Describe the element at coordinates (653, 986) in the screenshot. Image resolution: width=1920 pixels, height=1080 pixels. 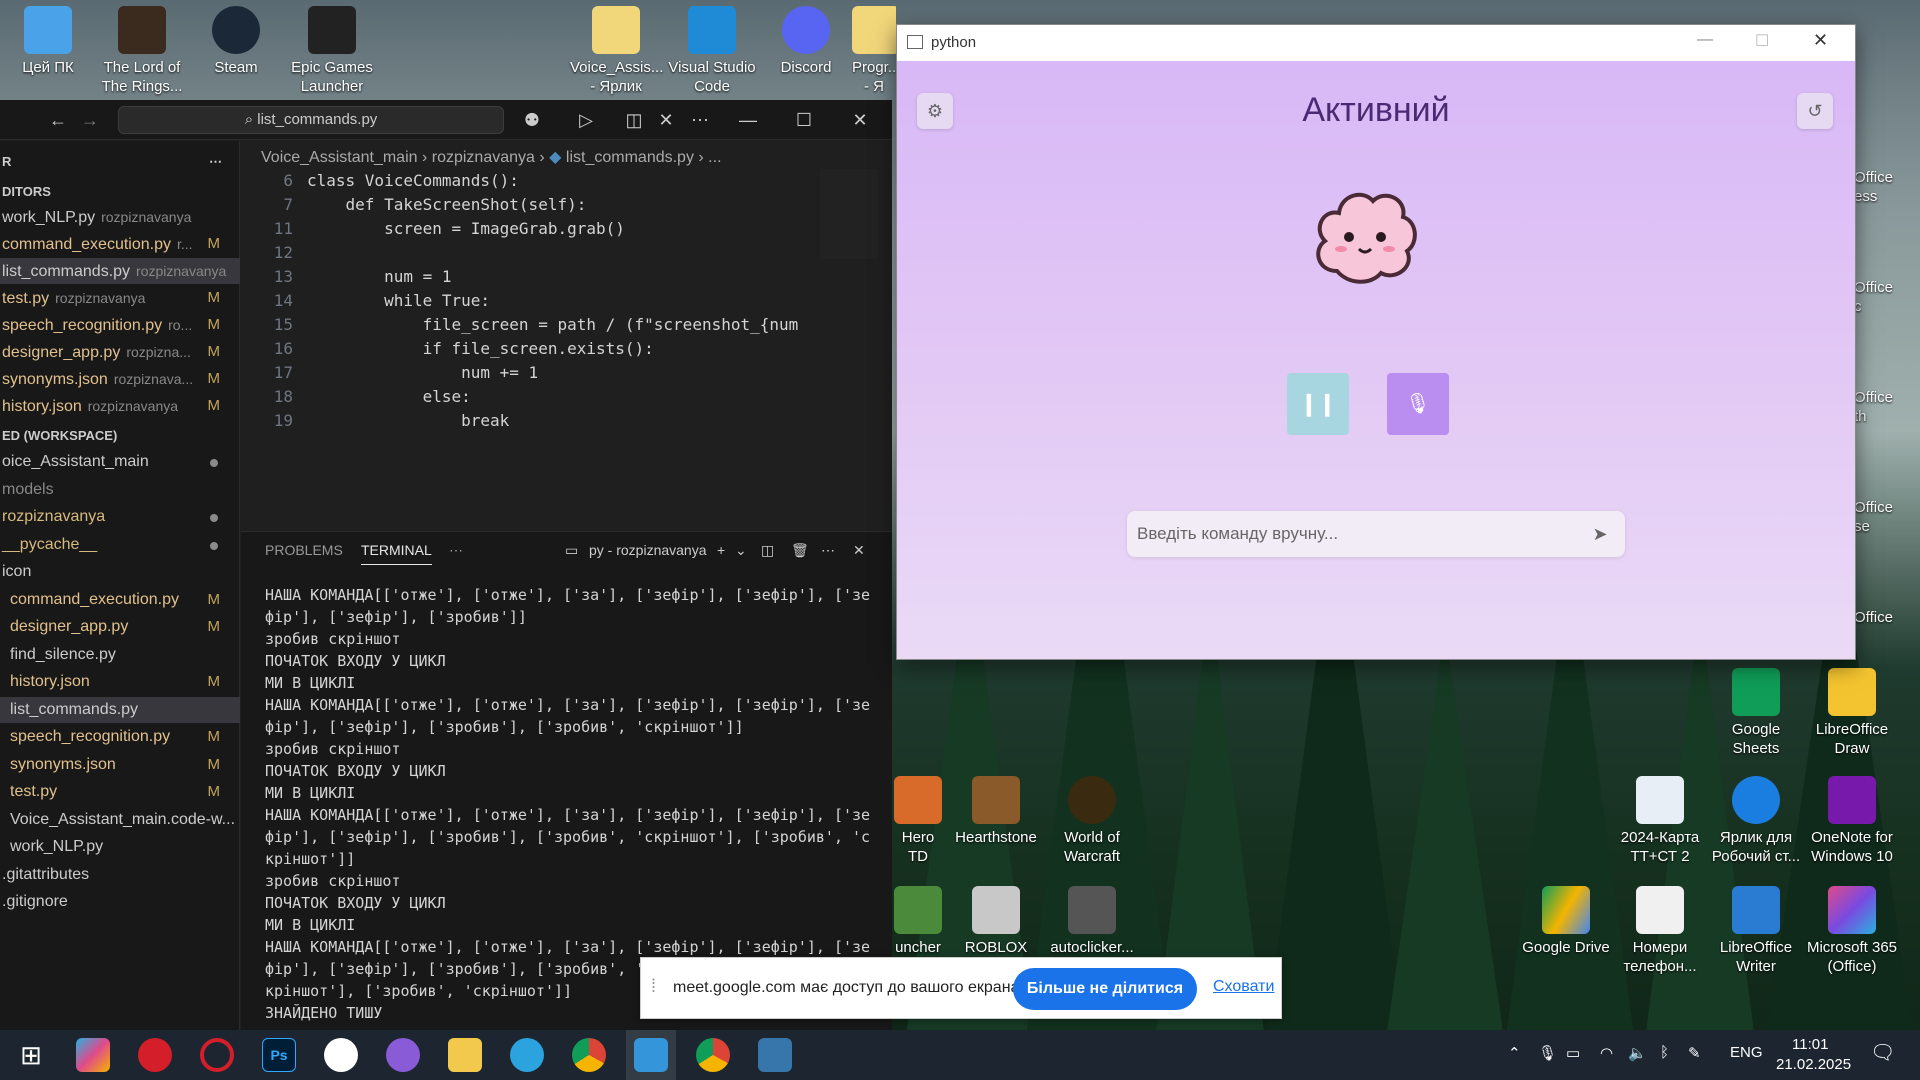
I see `drag-handle-icon: ⁞` at that location.